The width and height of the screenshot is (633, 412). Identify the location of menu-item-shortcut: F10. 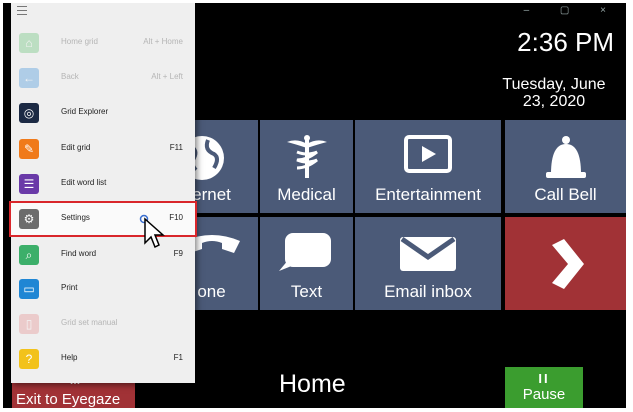
(176, 217).